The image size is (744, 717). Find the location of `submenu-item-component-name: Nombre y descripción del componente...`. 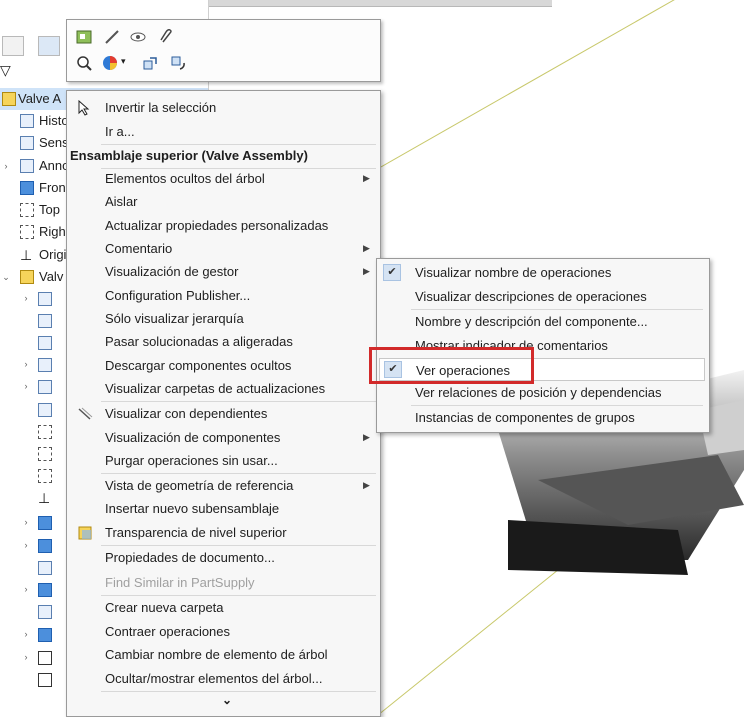

submenu-item-component-name: Nombre y descripción del componente... is located at coordinates (543, 321).